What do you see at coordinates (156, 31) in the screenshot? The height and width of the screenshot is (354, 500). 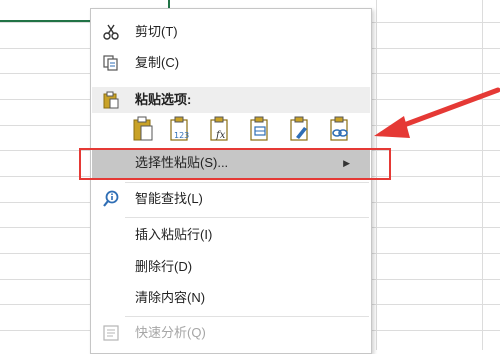 I see `cut-label: 剪切(T)` at bounding box center [156, 31].